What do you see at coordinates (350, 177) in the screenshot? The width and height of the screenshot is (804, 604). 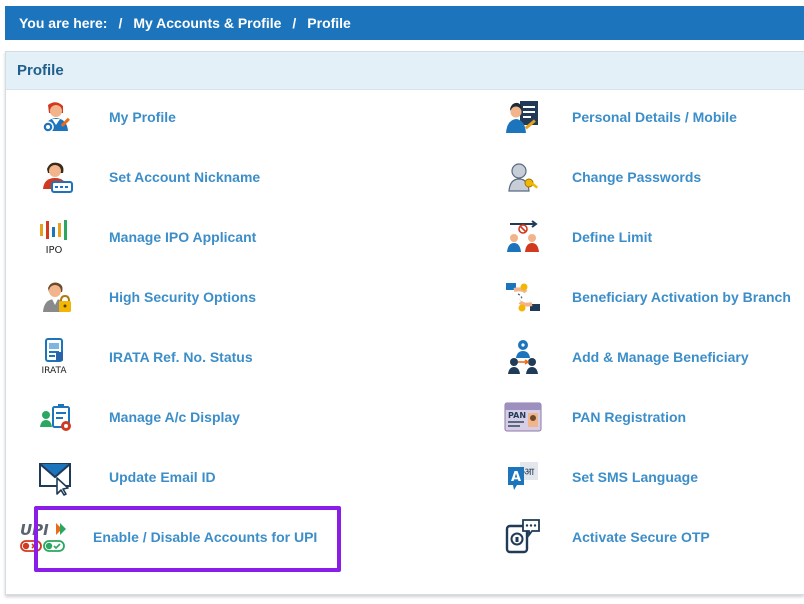 I see `change-passwords-link: Change Passwords` at bounding box center [350, 177].